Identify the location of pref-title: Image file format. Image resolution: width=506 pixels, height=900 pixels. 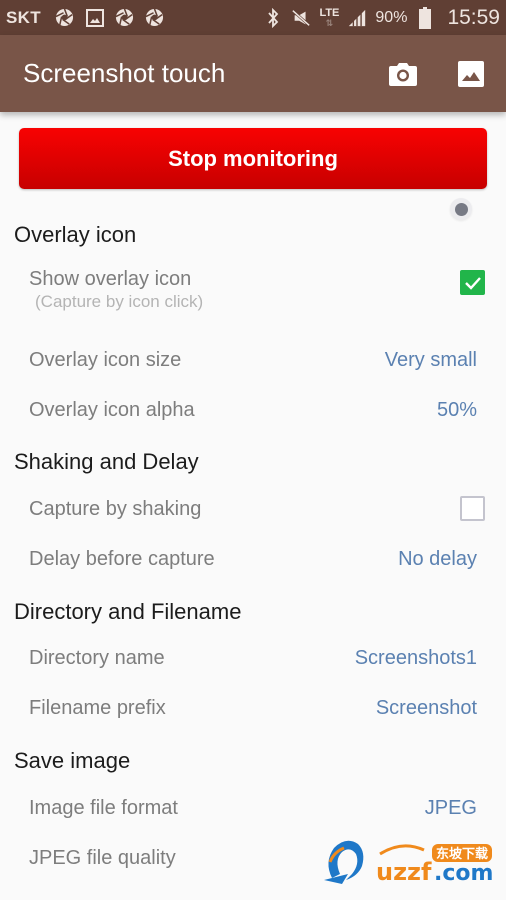
(103, 807).